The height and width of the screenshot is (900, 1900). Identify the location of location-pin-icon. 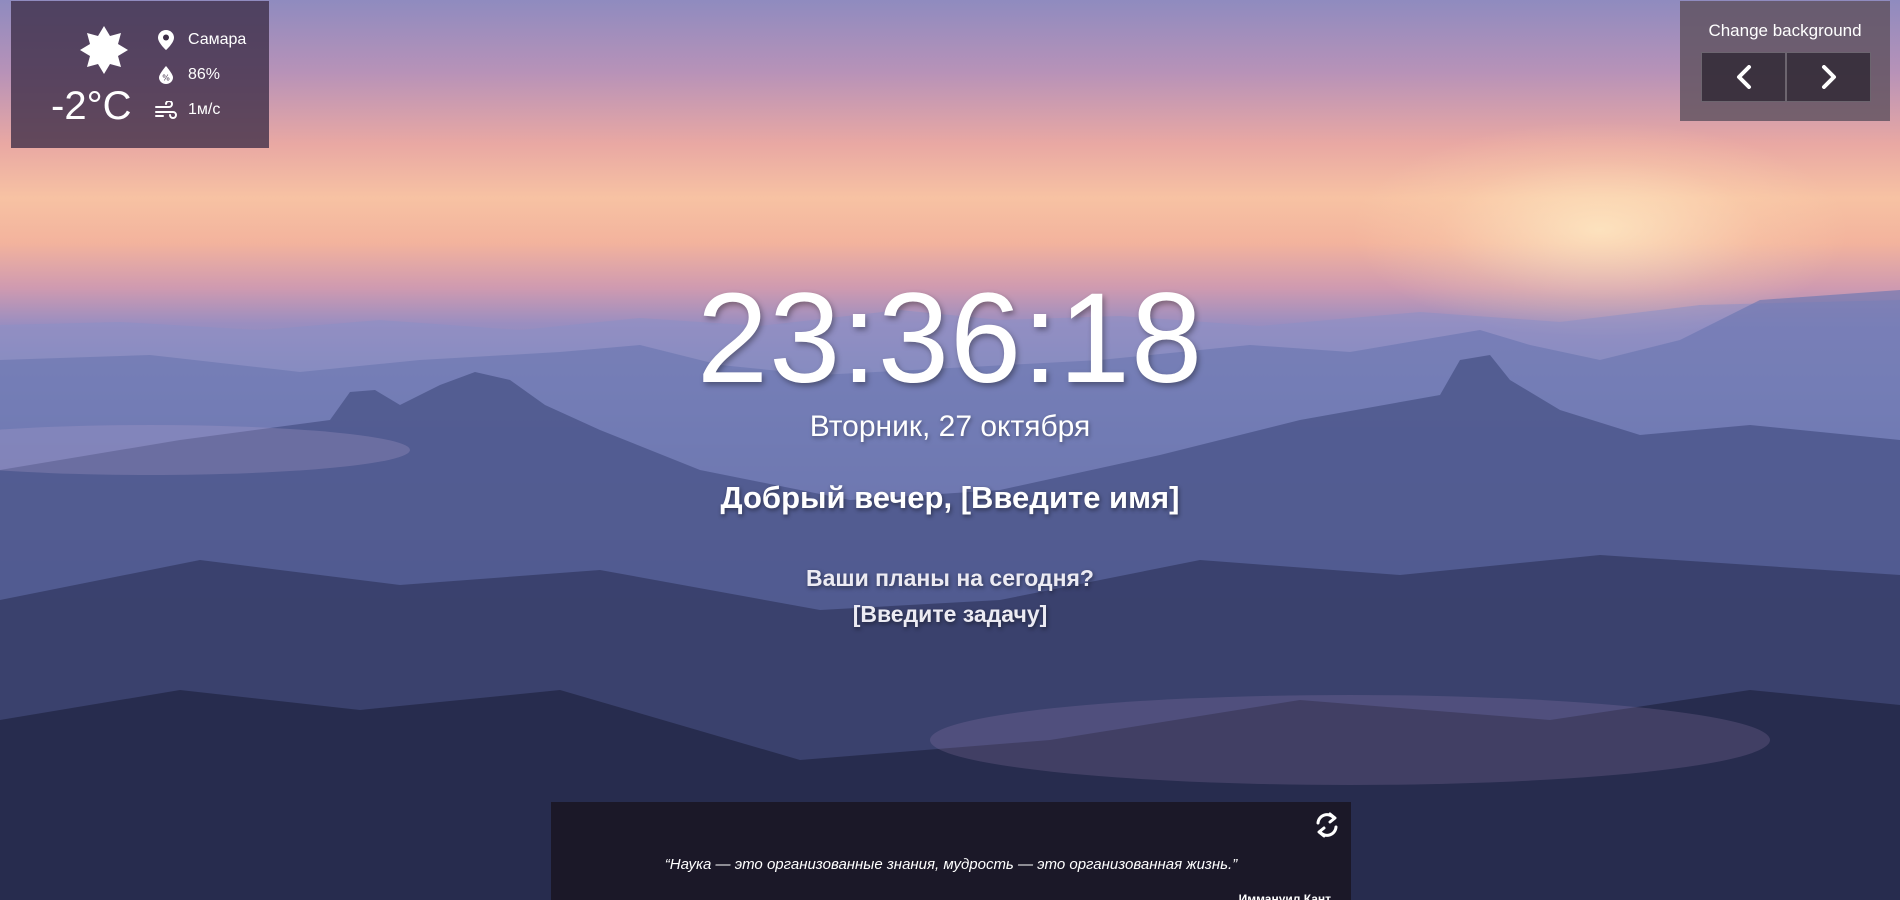
(166, 40).